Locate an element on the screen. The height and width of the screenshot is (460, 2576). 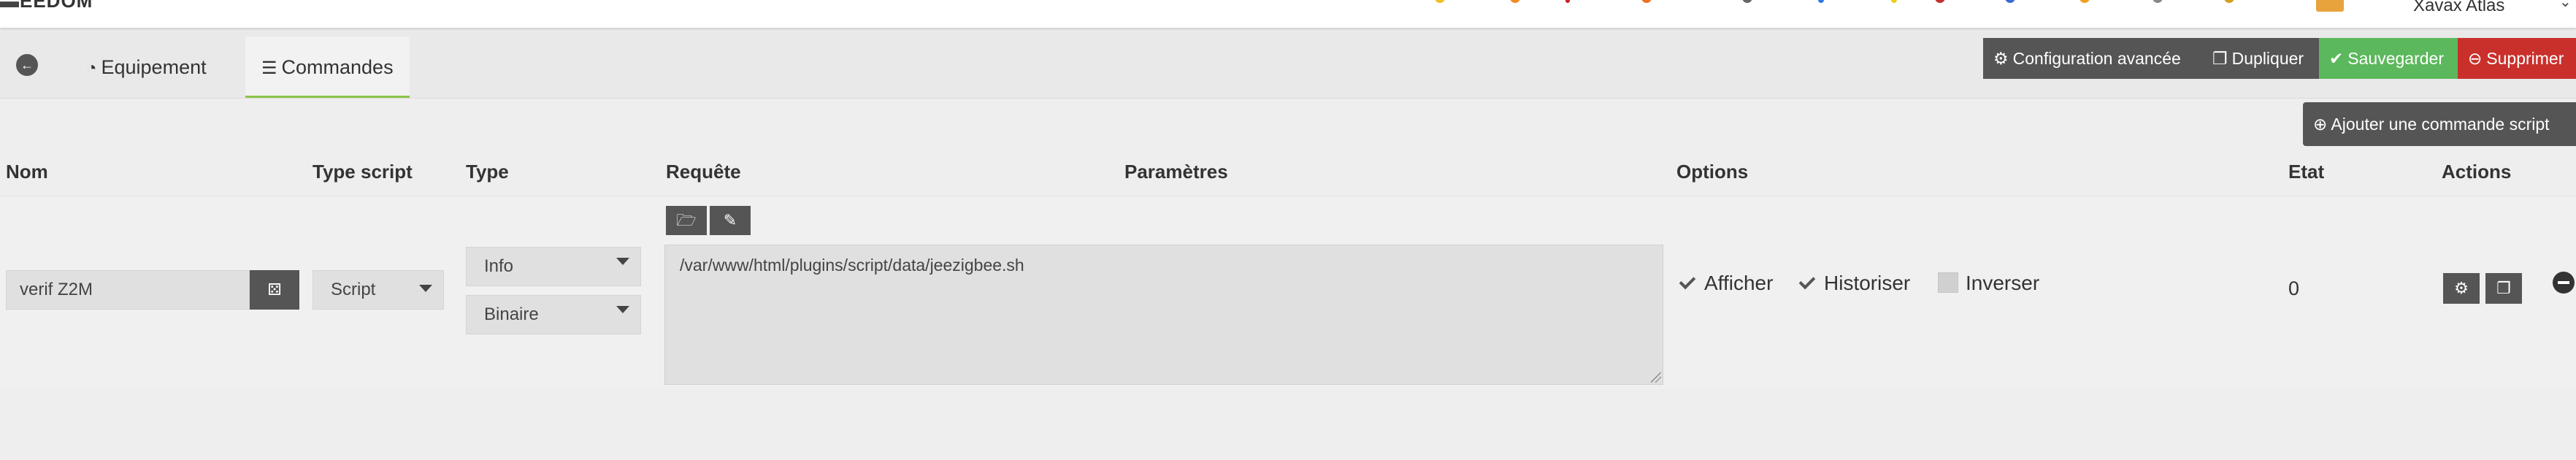
folder-open-icon: 🗁 is located at coordinates (686, 220).